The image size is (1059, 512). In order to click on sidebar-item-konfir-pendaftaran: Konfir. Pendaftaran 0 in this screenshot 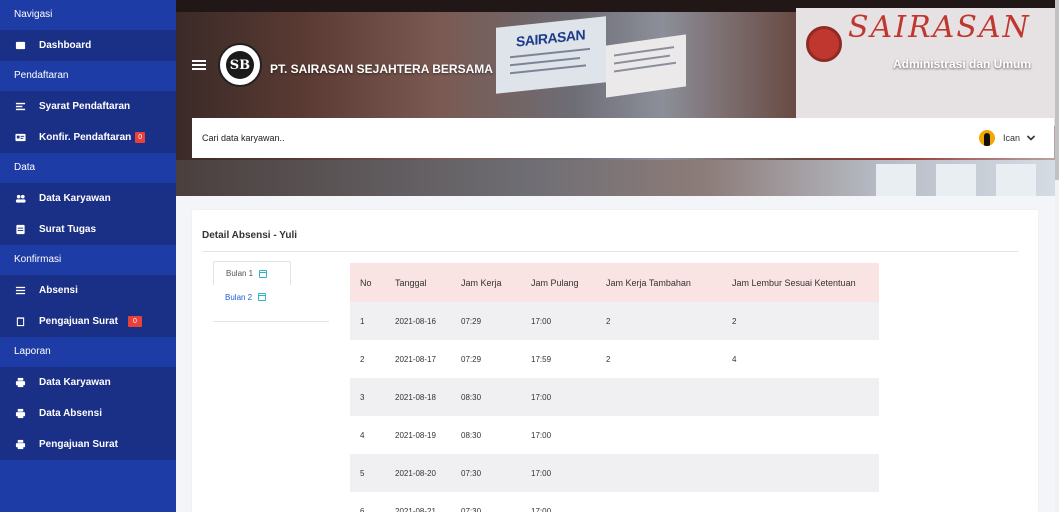, I will do `click(88, 137)`.